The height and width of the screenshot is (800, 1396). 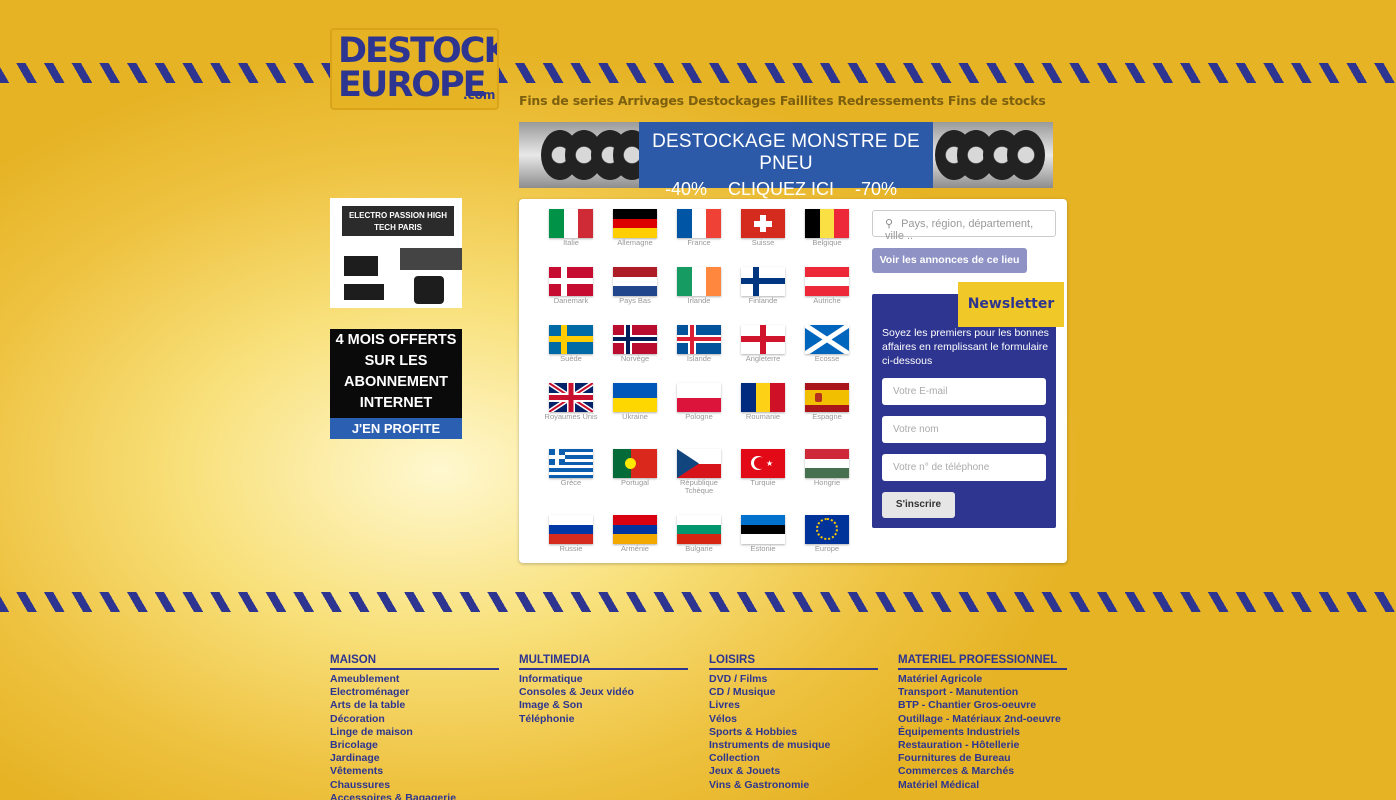 What do you see at coordinates (827, 402) in the screenshot?
I see `flag-espagne: Espagne` at bounding box center [827, 402].